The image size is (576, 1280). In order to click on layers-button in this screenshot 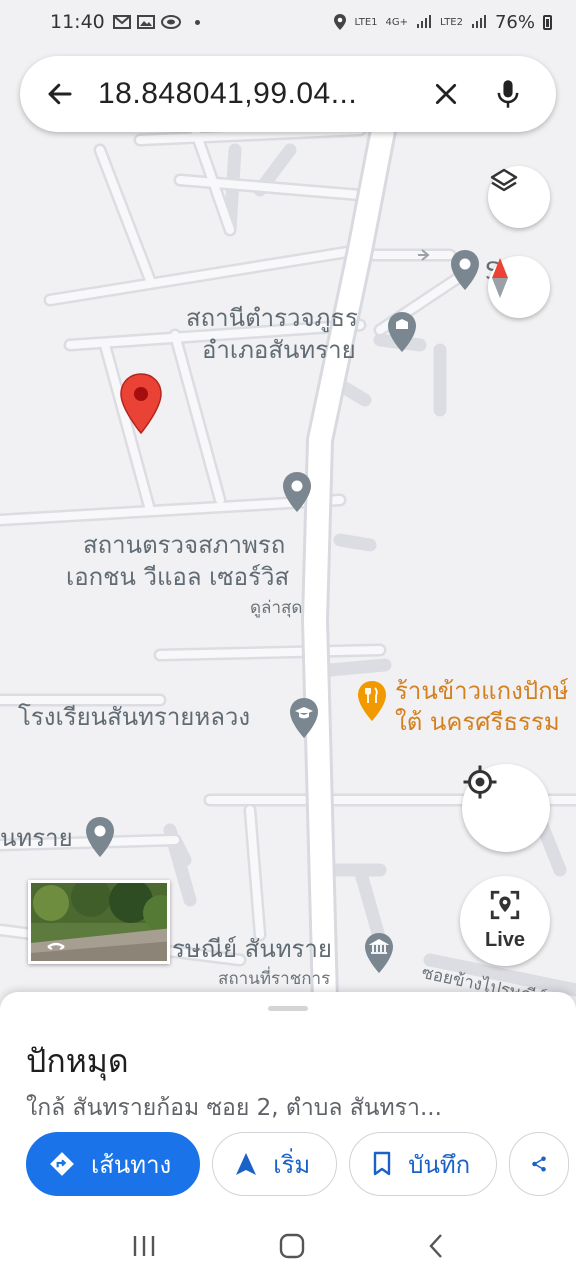, I will do `click(519, 197)`.